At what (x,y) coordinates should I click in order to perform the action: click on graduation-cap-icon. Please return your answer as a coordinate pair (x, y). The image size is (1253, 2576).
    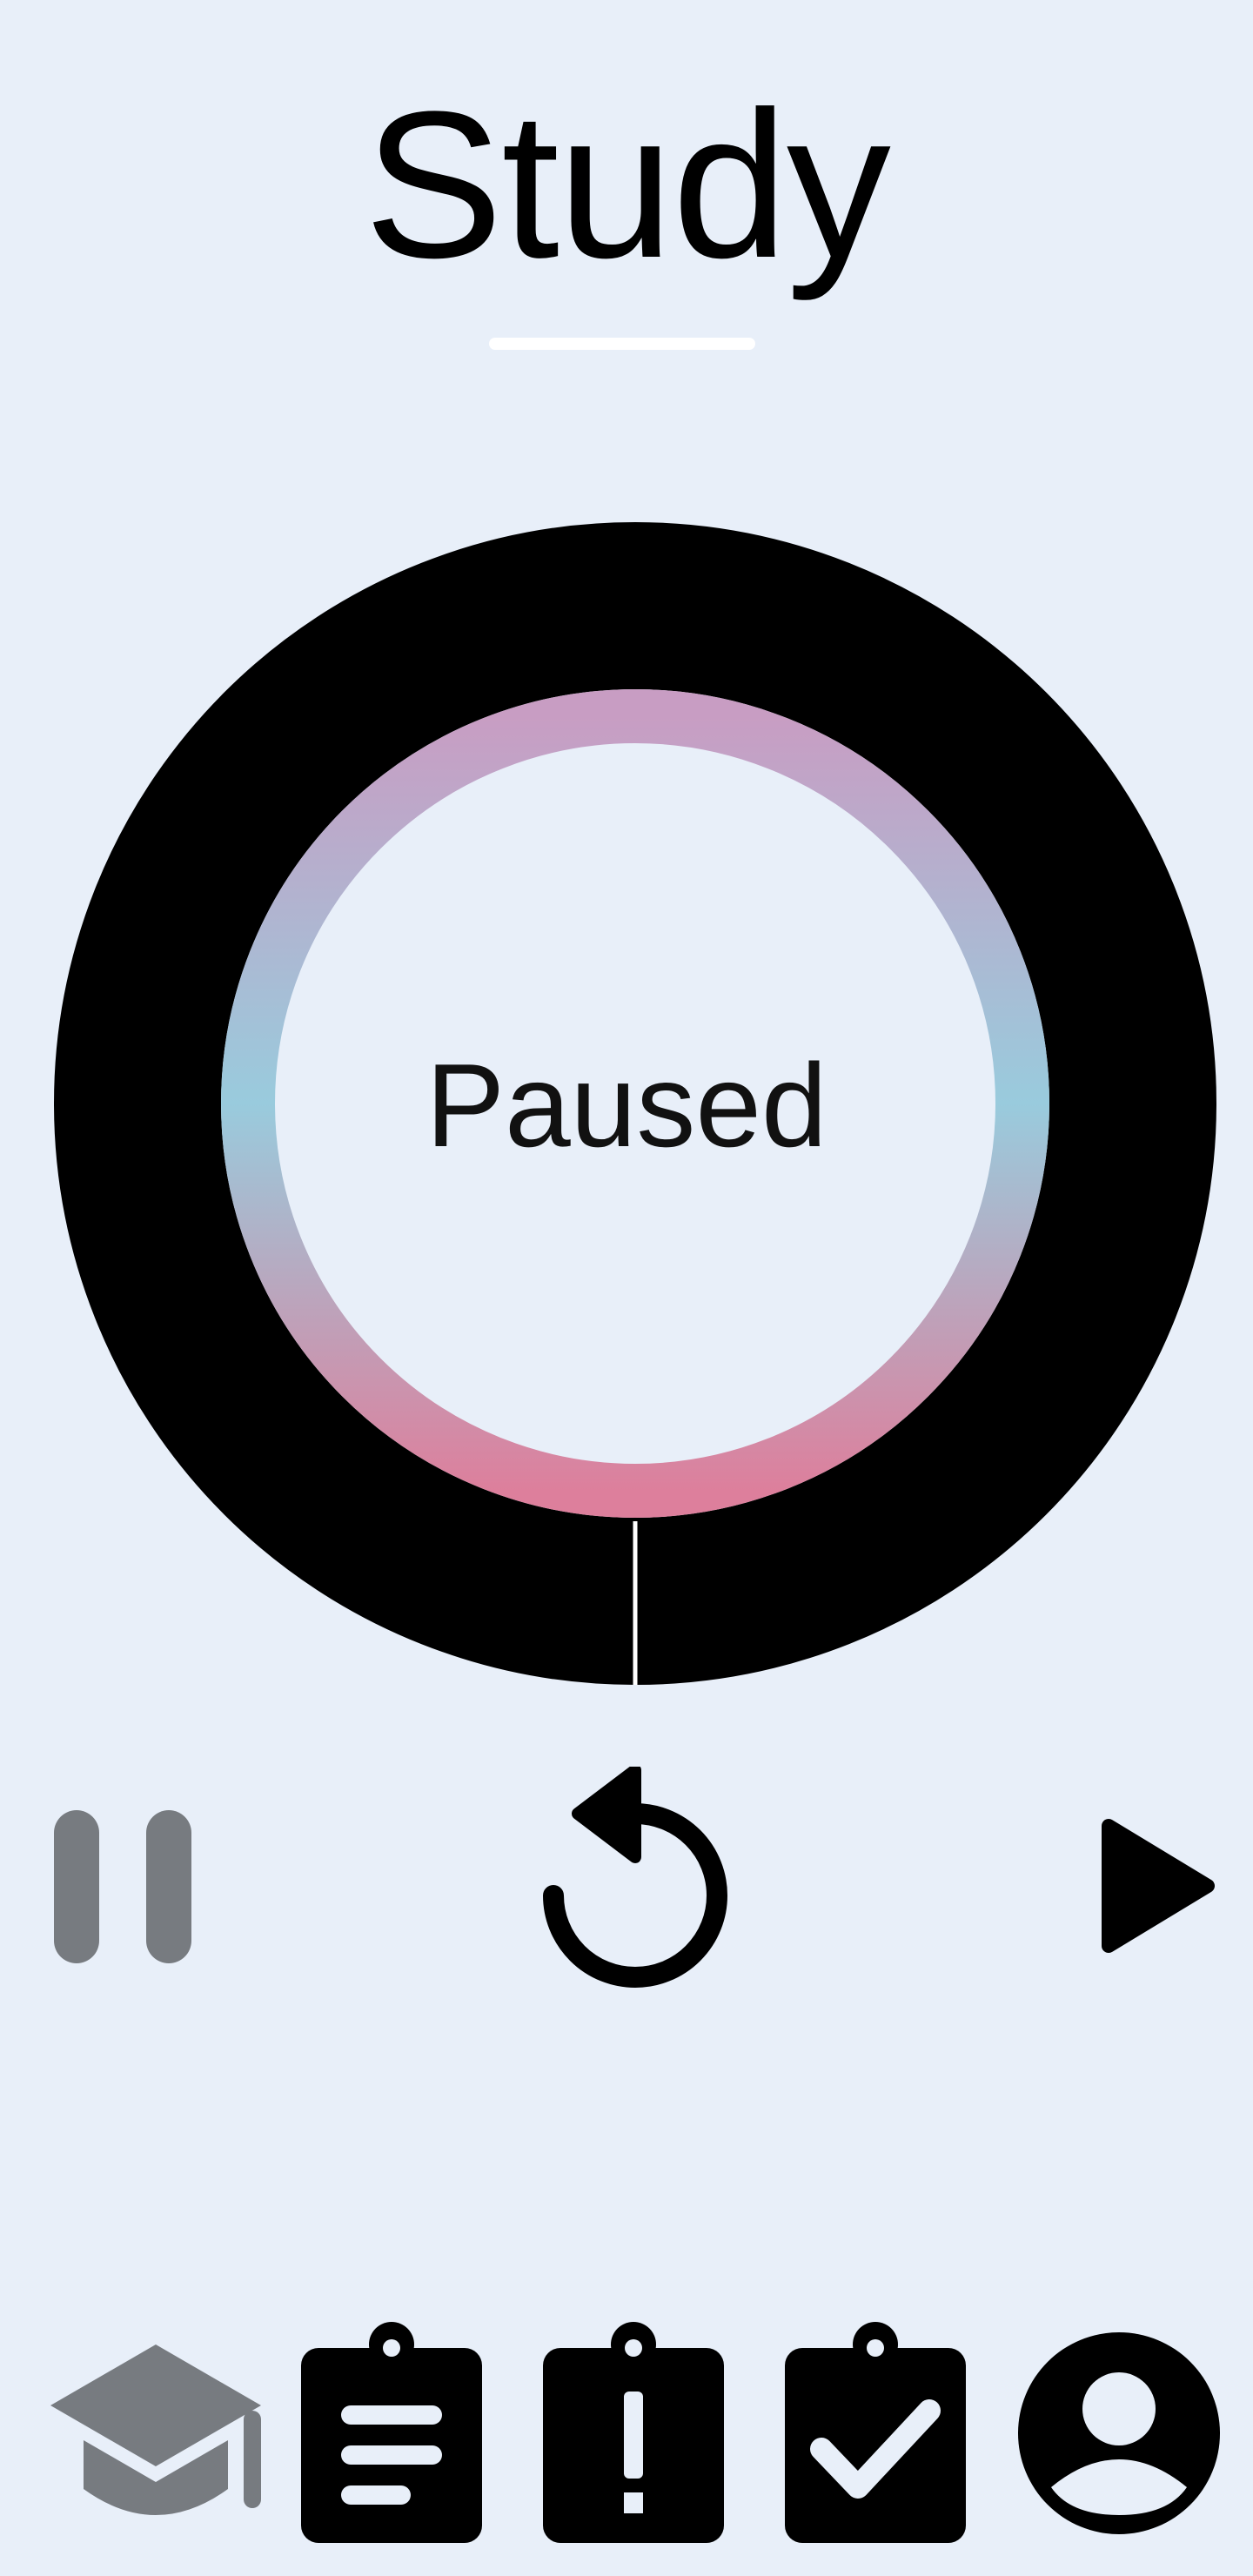
    Looking at the image, I should click on (155, 2430).